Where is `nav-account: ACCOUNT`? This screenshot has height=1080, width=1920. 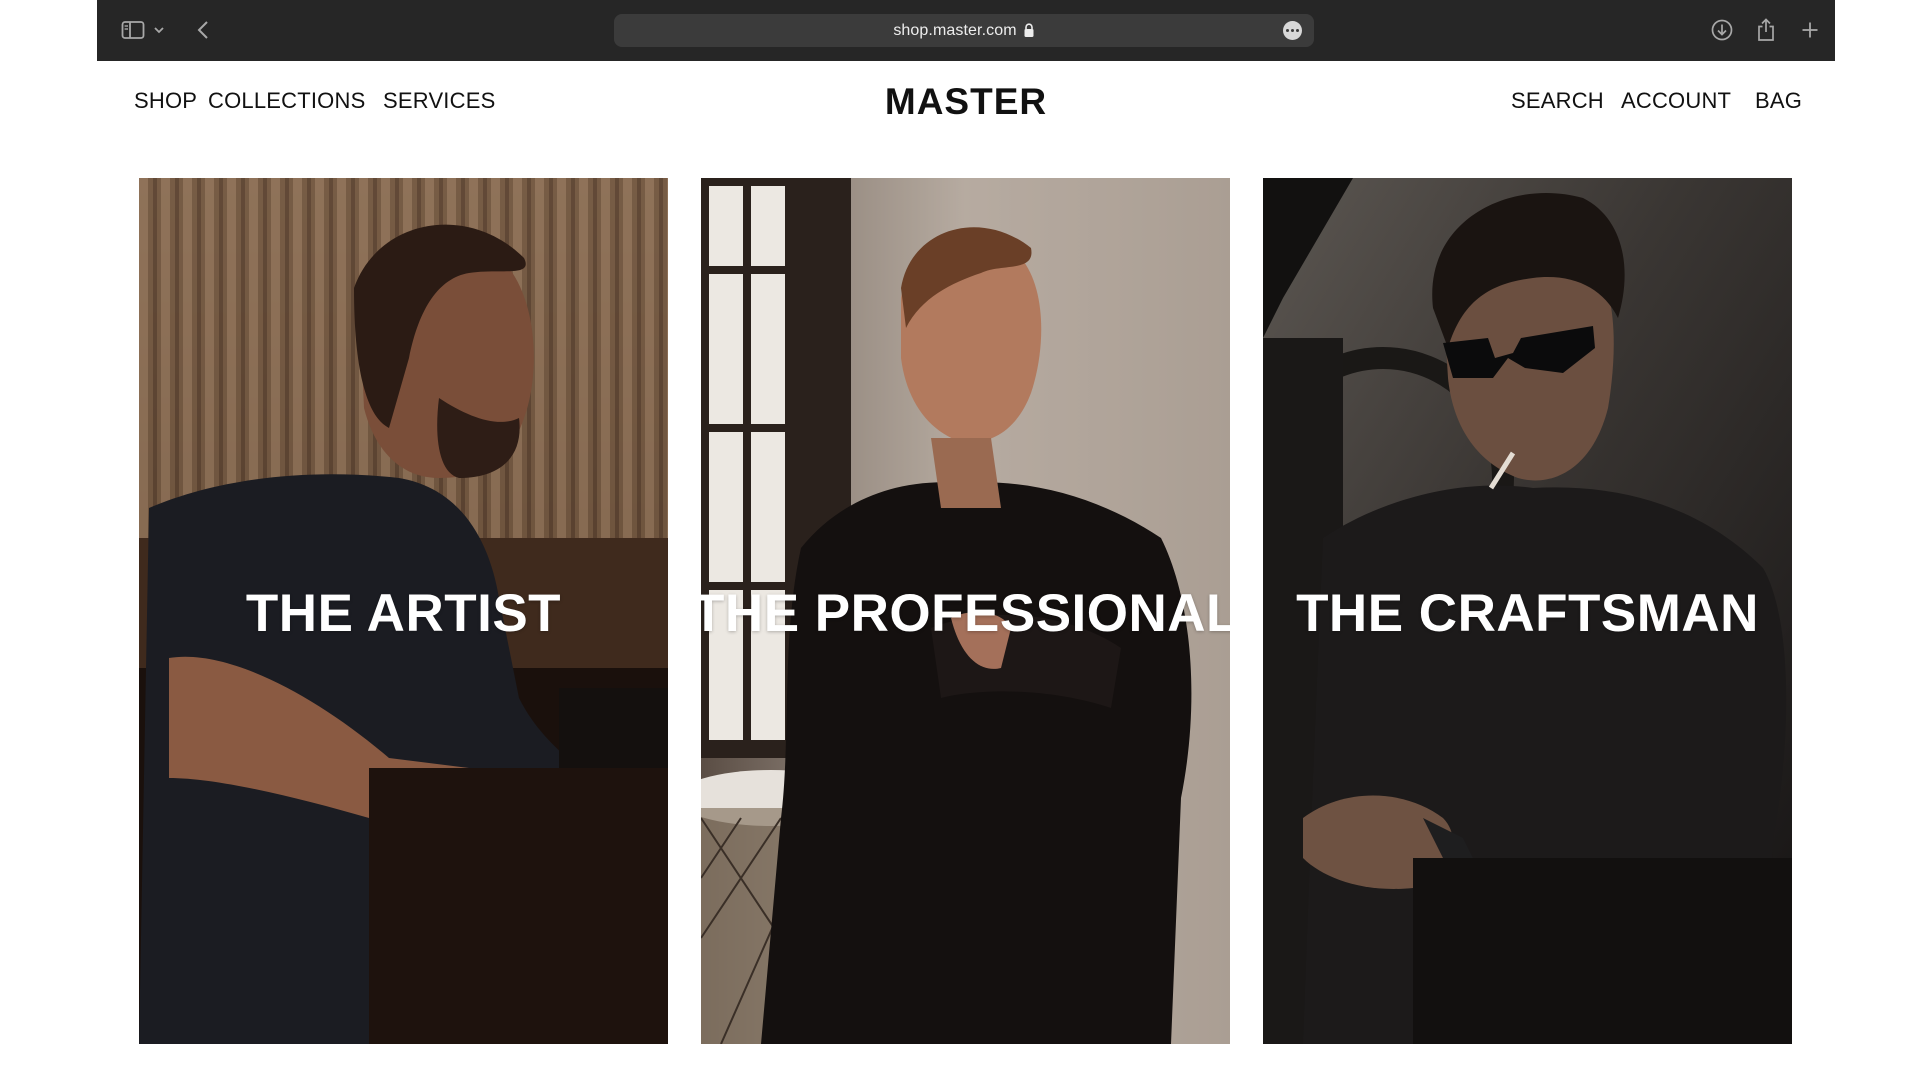 nav-account: ACCOUNT is located at coordinates (1676, 101).